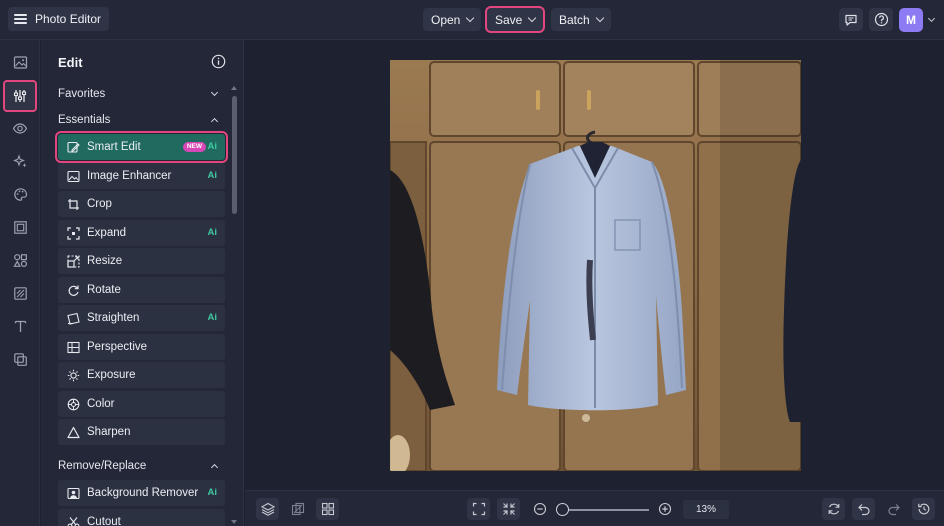 This screenshot has width=944, height=526. Describe the element at coordinates (141, 290) in the screenshot. I see `tool-rotate: Rotate` at that location.